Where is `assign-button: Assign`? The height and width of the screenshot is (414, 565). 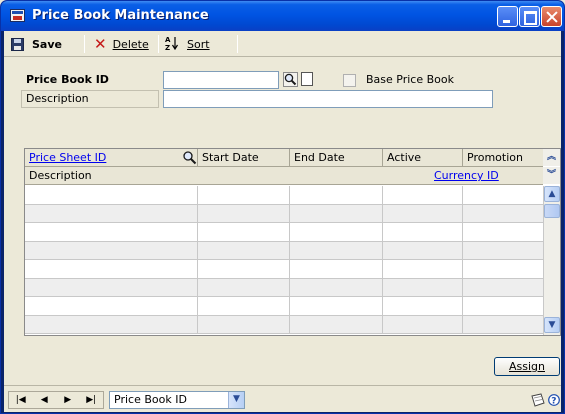 assign-button: Assign is located at coordinates (527, 366).